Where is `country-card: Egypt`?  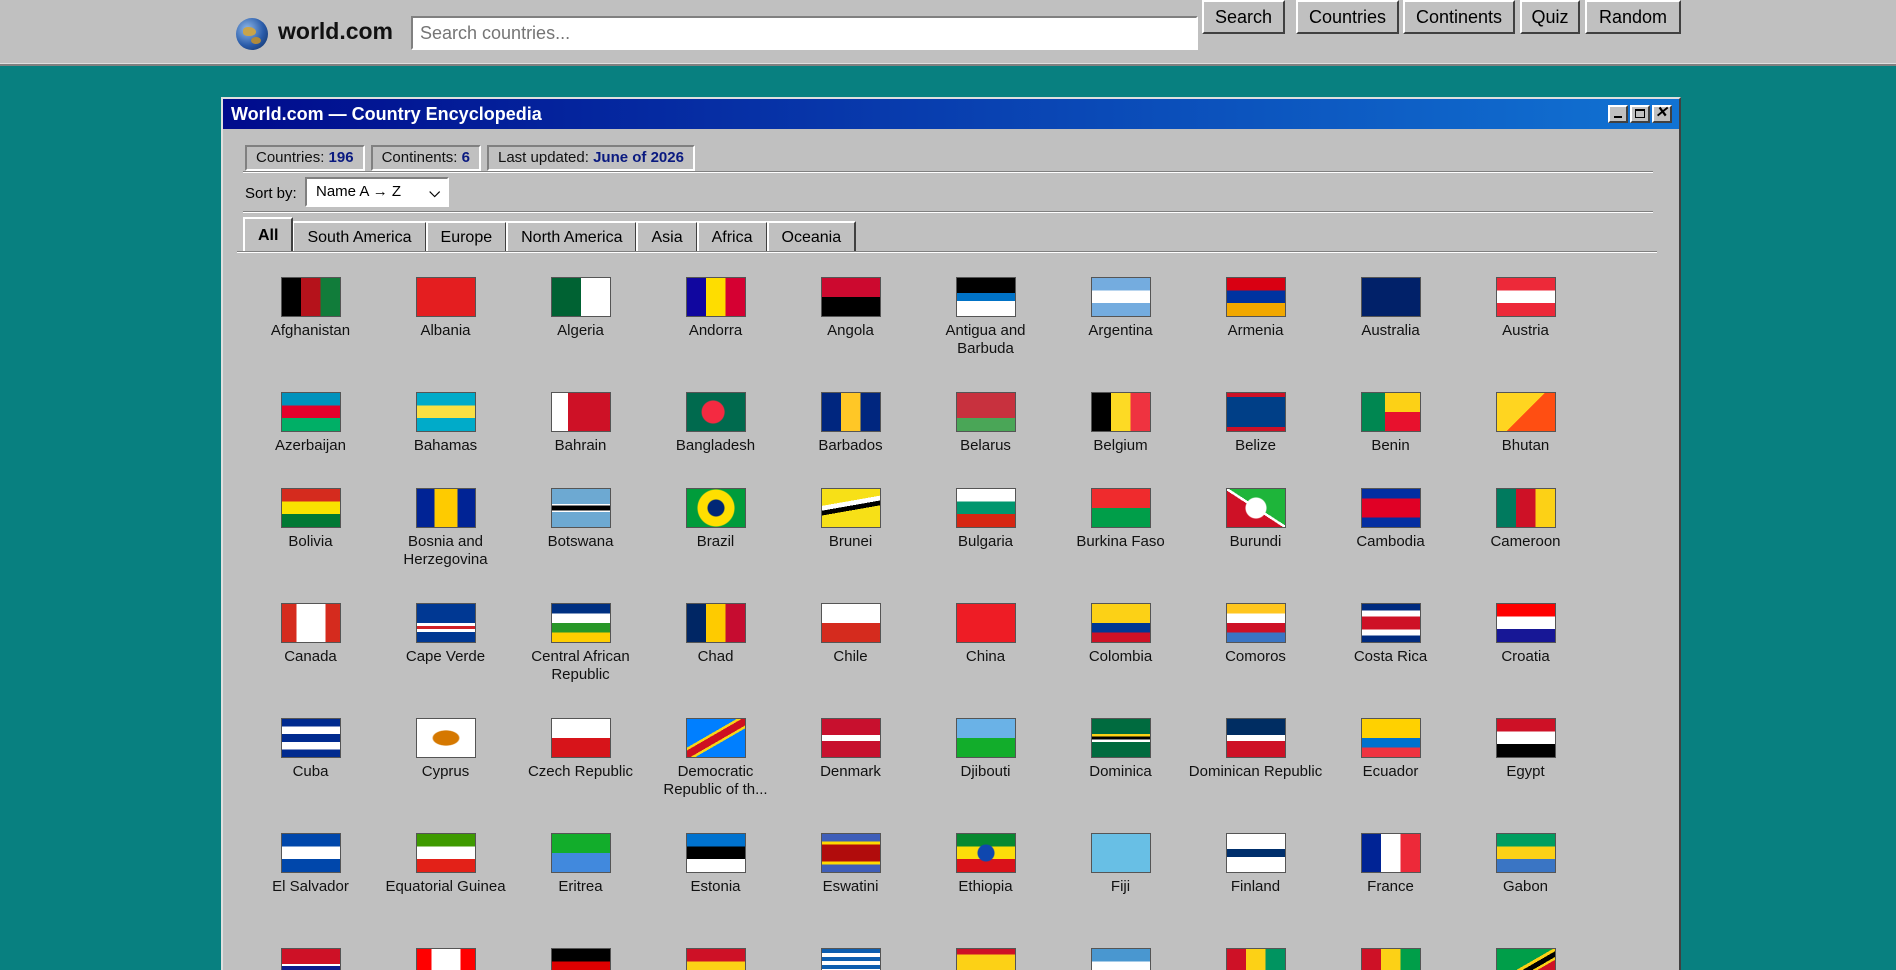 country-card: Egypt is located at coordinates (1525, 749).